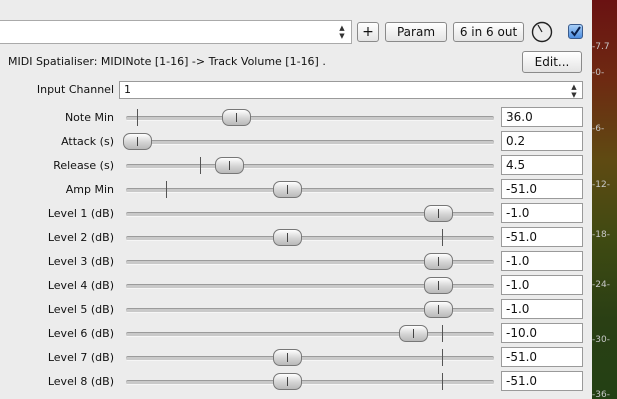 The image size is (617, 399). I want to click on param-row: Level 1 (dB) -1.0, so click(296, 214).